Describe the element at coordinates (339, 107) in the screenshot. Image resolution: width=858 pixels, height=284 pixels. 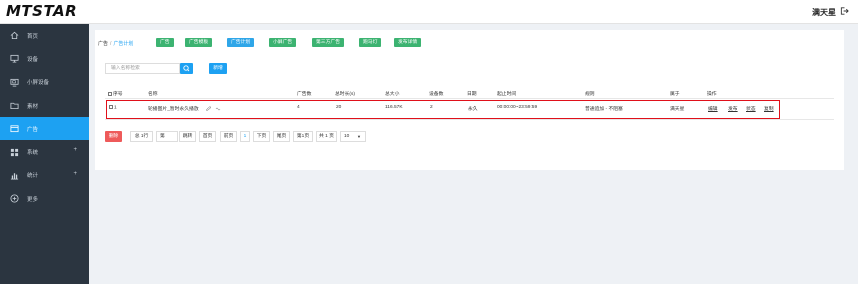
I see `table-row-duration: 20` at that location.